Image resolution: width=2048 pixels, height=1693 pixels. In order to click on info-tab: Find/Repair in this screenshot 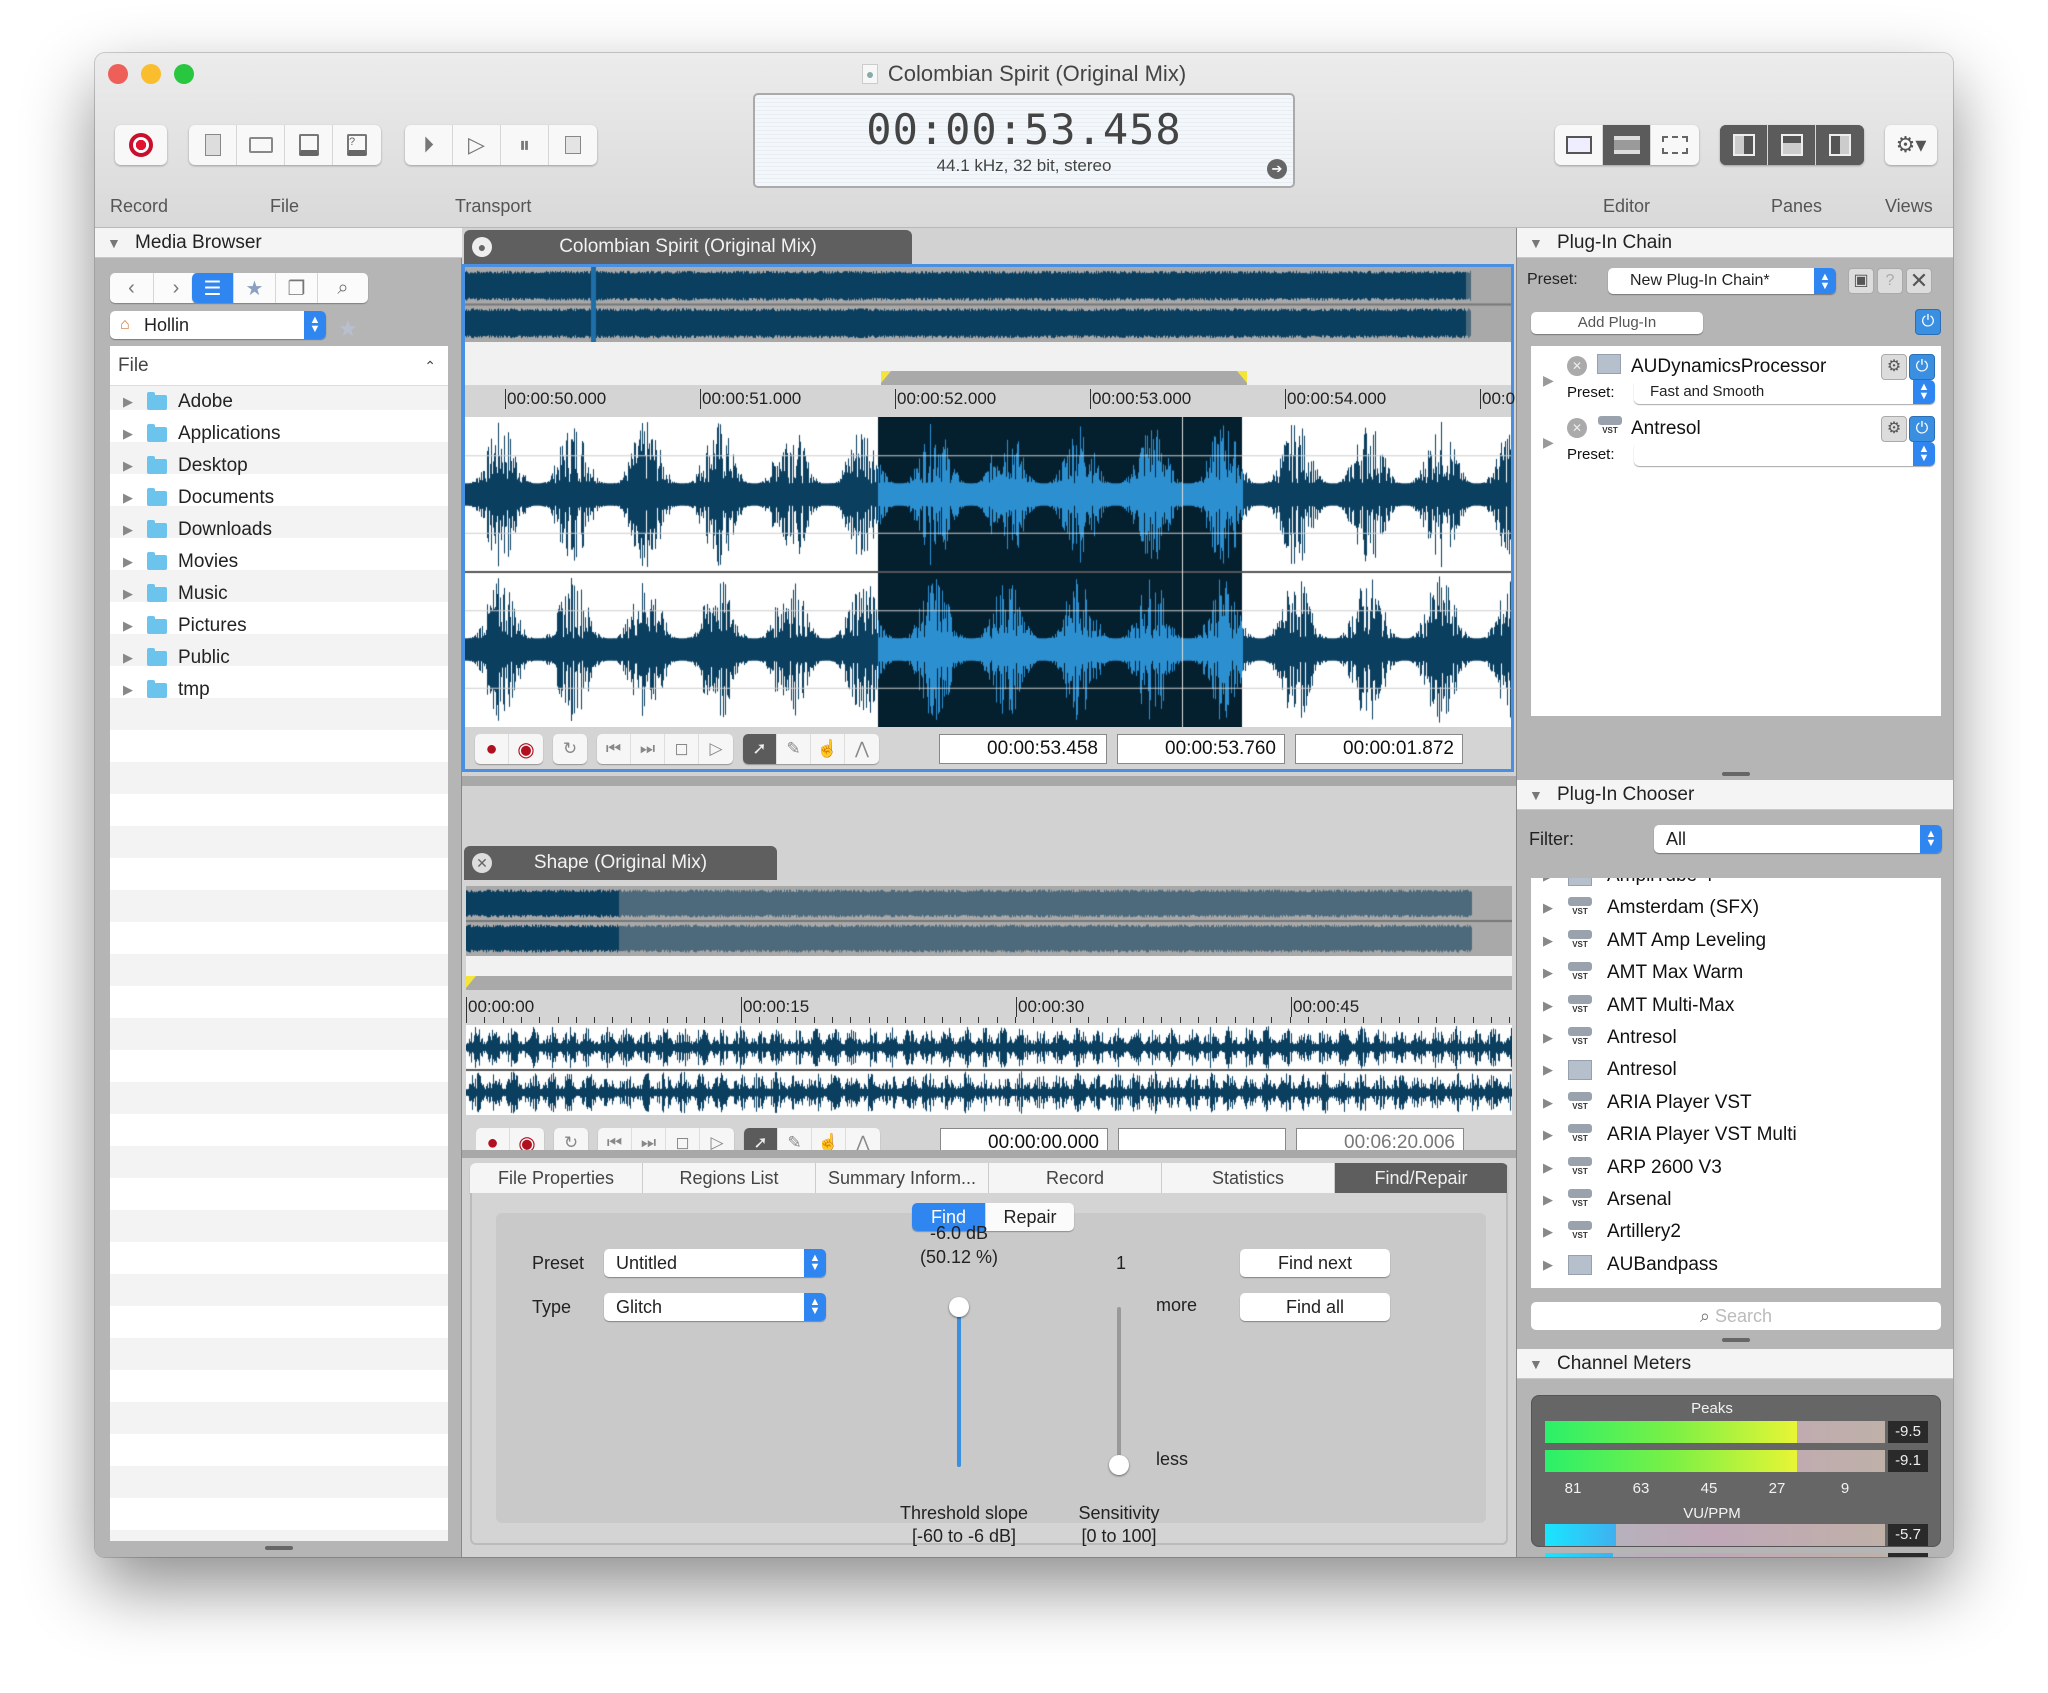, I will do `click(1421, 1178)`.